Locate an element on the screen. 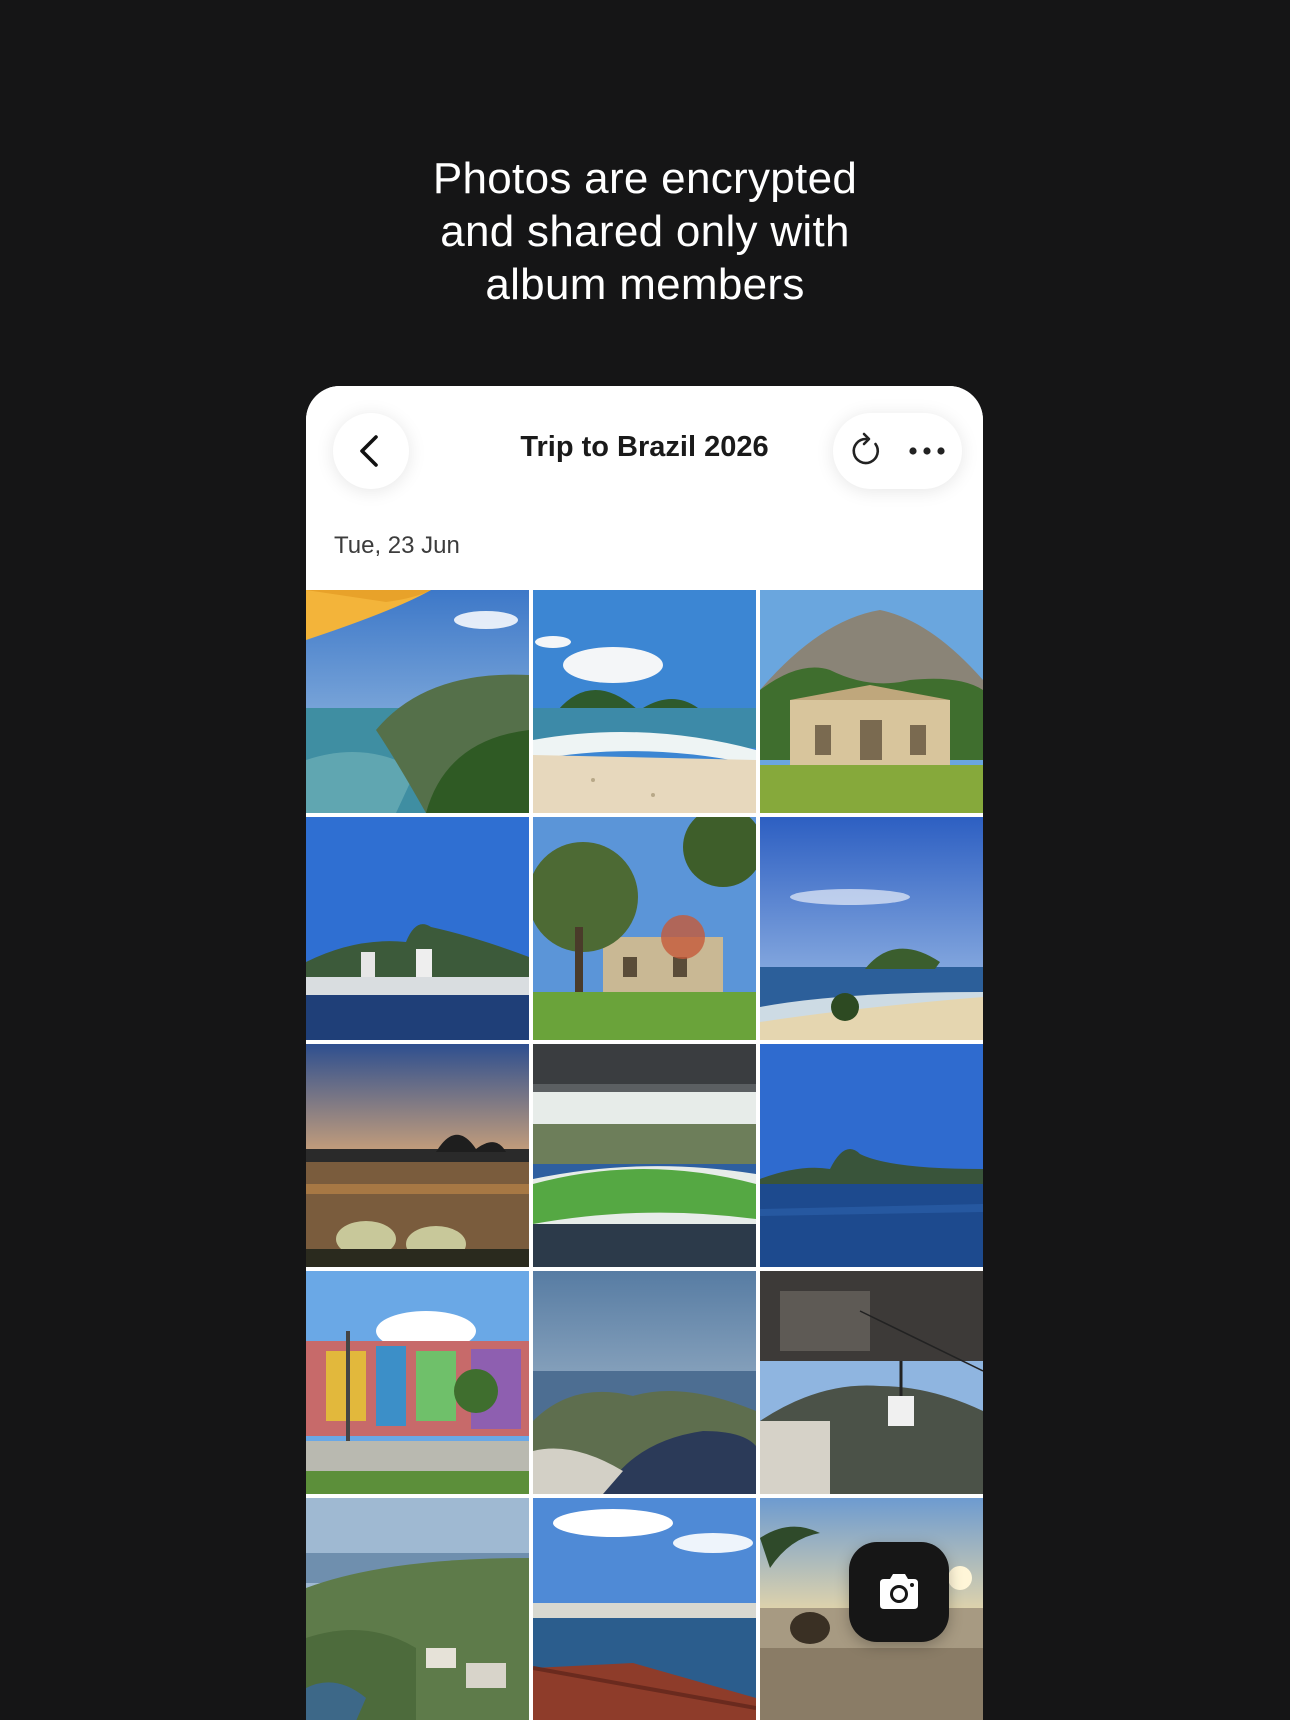 This screenshot has height=1720, width=1290. headline-line-2: and shared only with is located at coordinates (645, 231).